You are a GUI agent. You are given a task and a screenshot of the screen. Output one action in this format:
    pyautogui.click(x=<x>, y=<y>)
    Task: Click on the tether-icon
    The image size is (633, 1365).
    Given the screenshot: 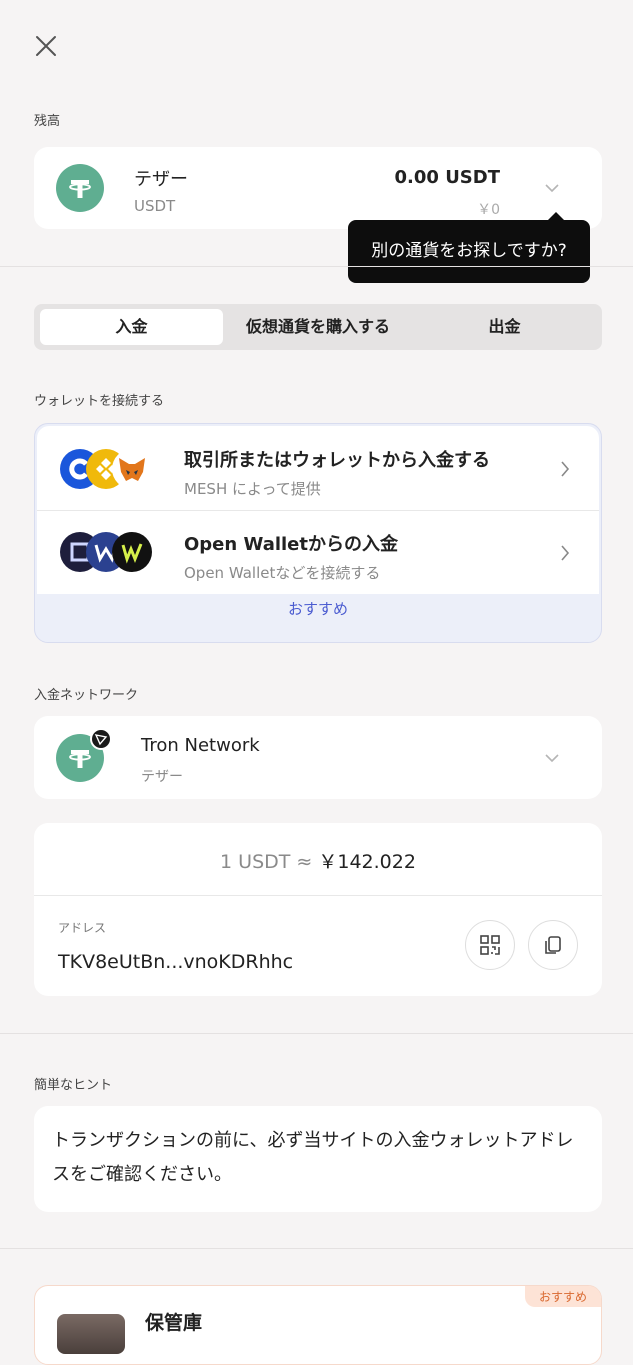 What is the action you would take?
    pyautogui.click(x=80, y=188)
    